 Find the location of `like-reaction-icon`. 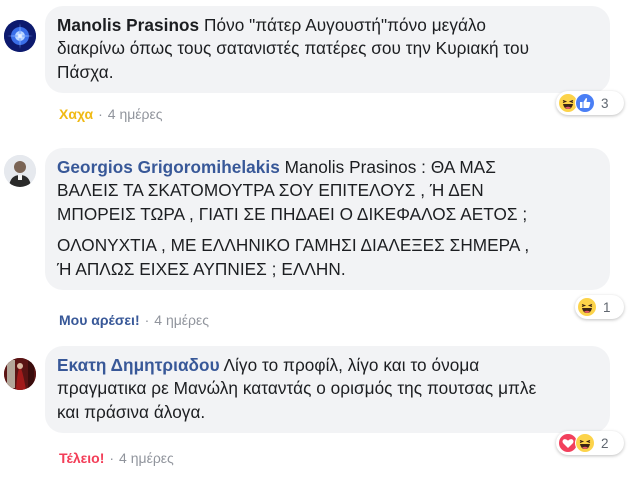

like-reaction-icon is located at coordinates (585, 103).